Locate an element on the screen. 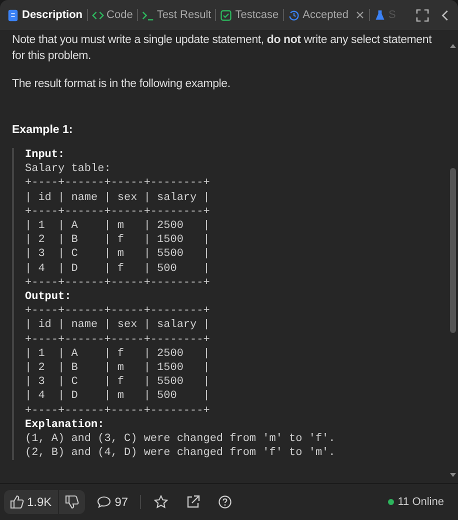 This screenshot has width=458, height=520. code-line: | 3 | C | m | 5500 | is located at coordinates (118, 254).